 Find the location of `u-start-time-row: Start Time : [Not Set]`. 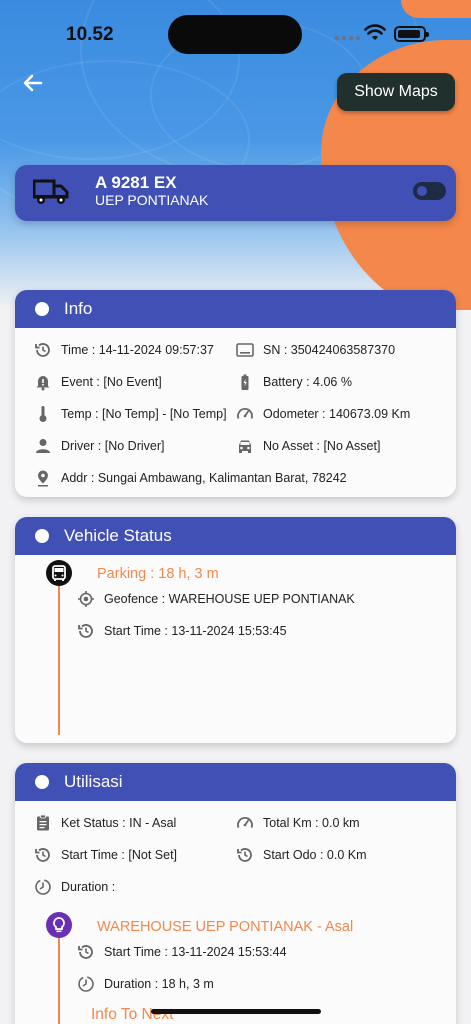

u-start-time-row: Start Time : [Not Set] is located at coordinates (105, 855).